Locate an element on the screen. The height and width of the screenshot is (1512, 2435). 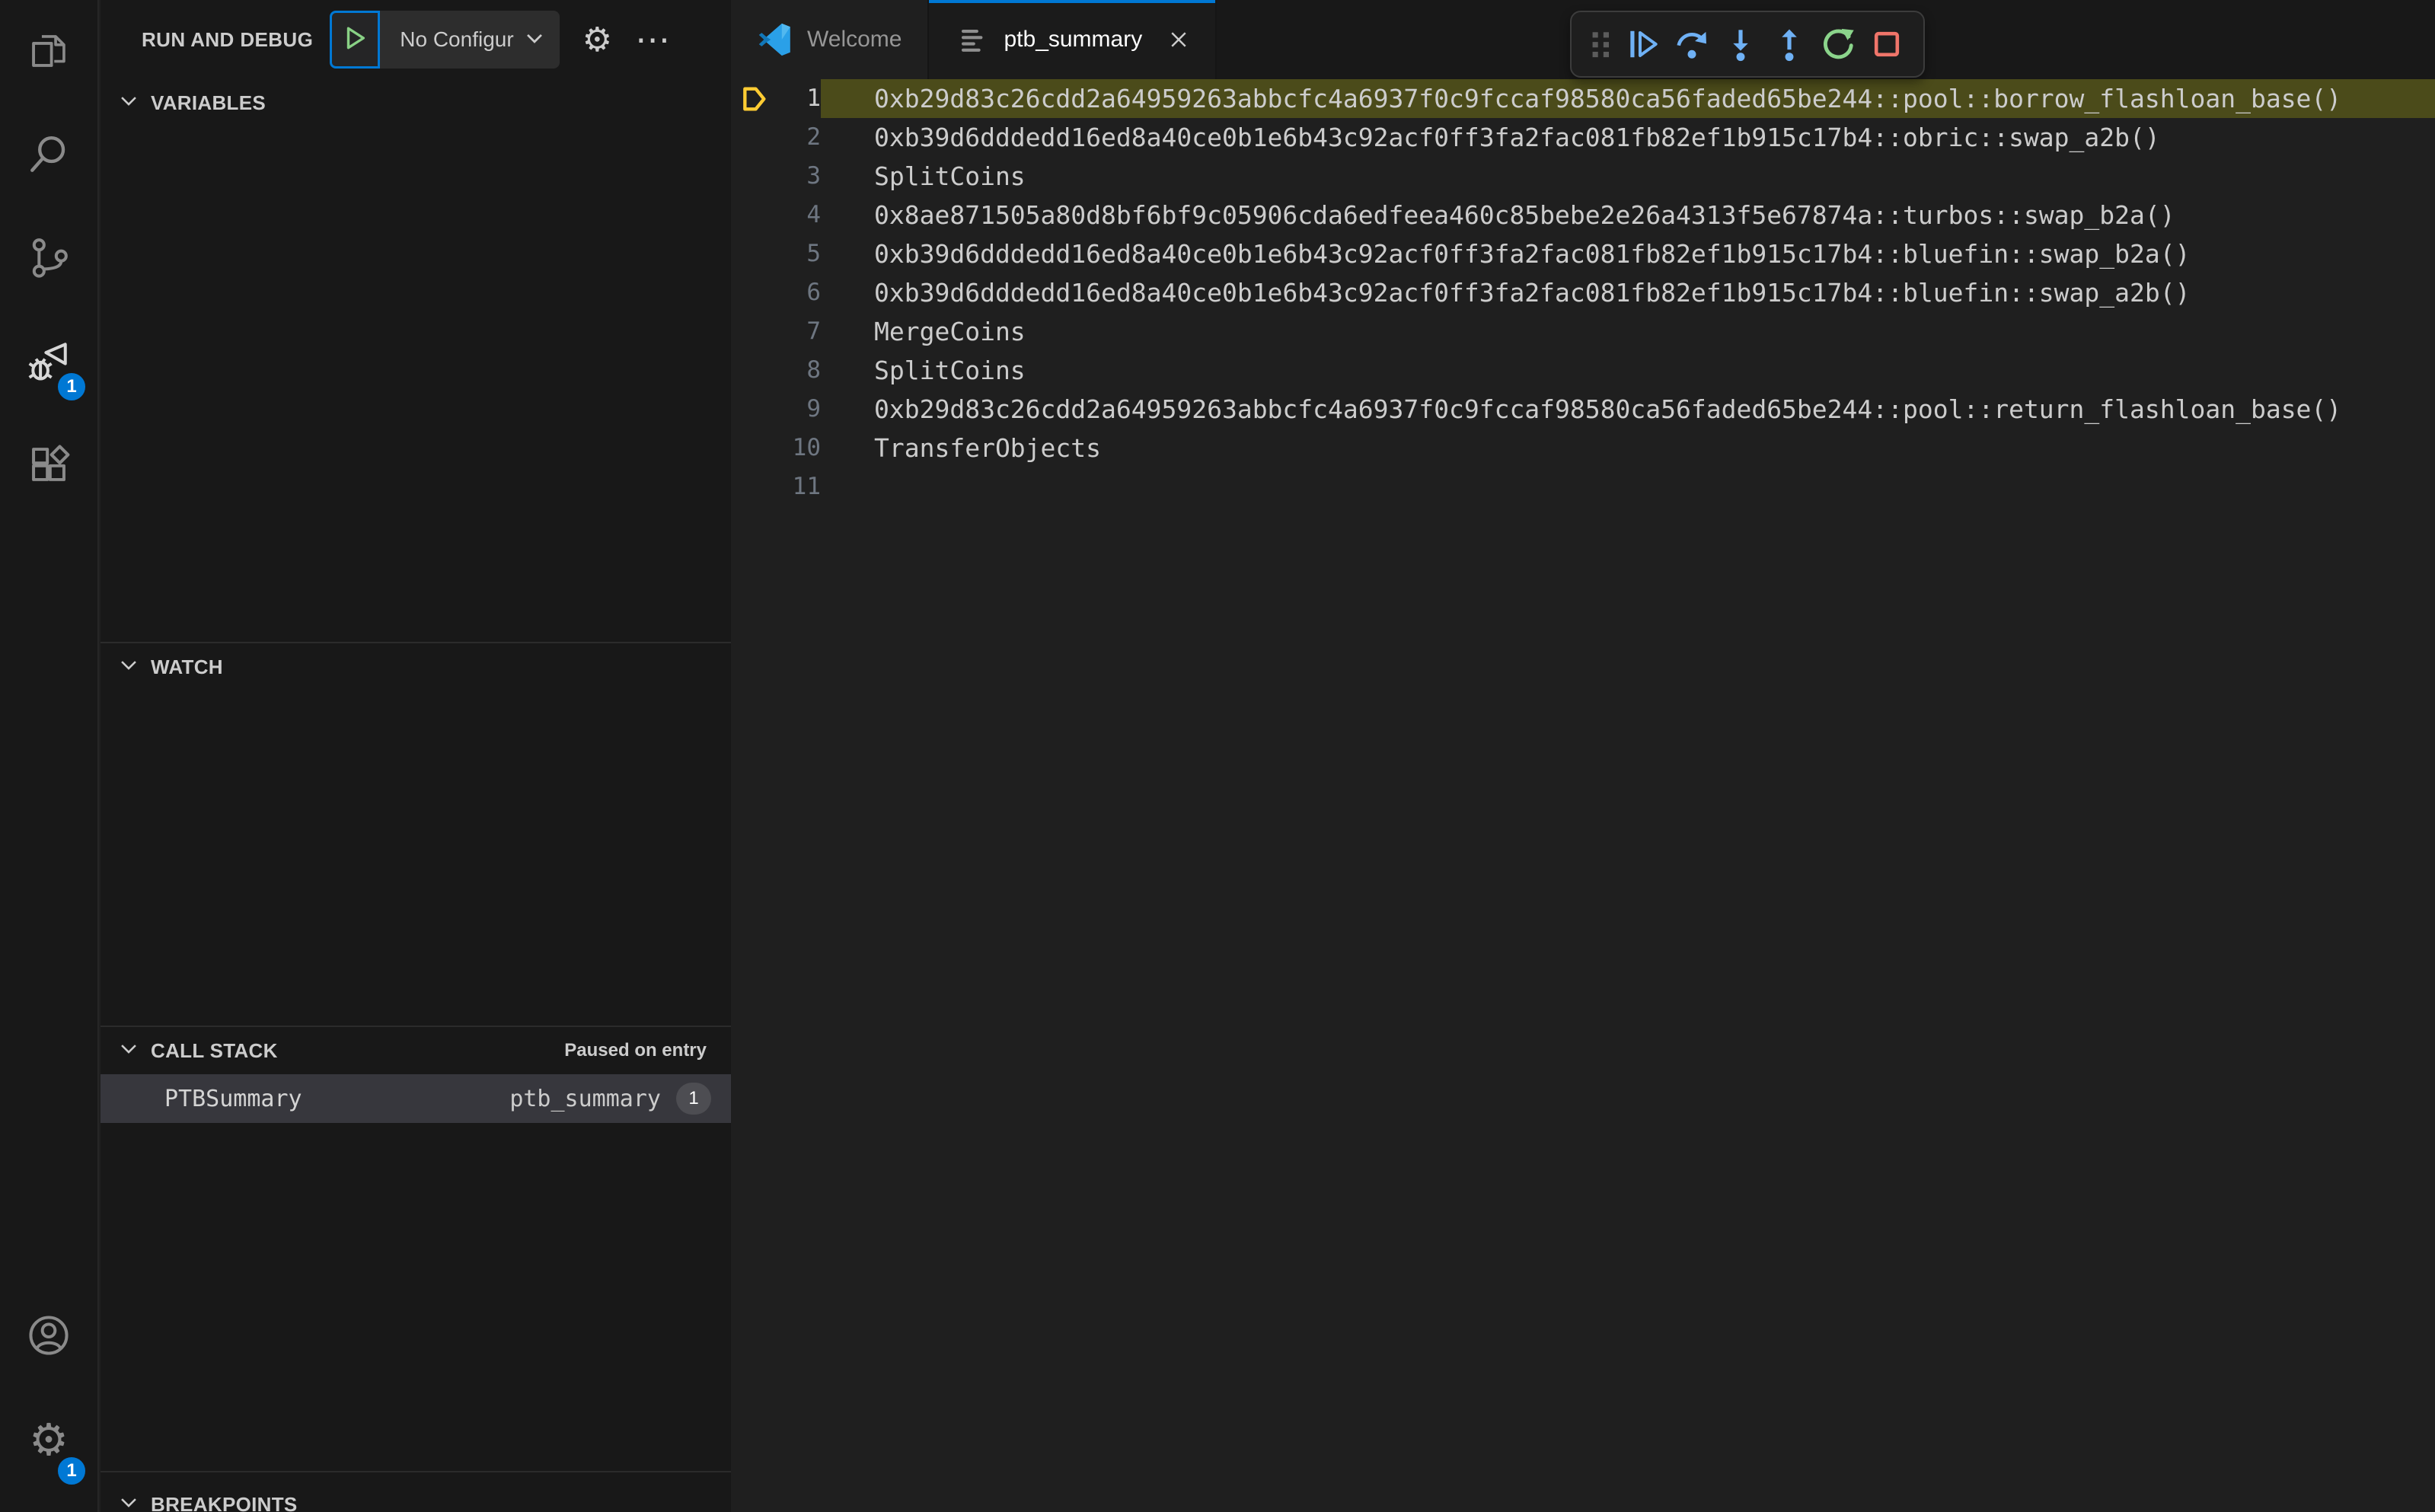
activity-item-accounts is located at coordinates (48, 1337).